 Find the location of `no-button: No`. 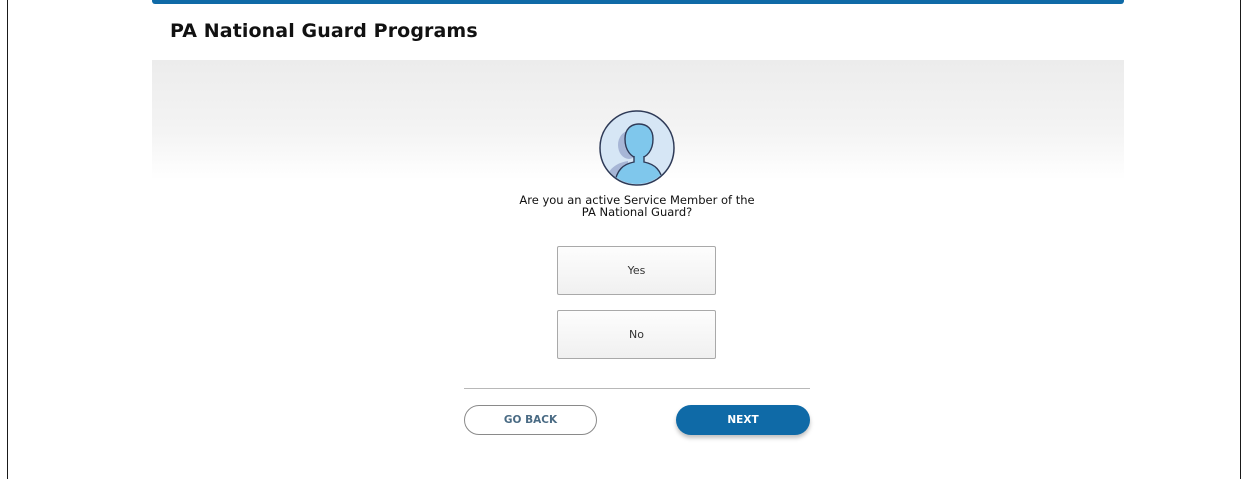

no-button: No is located at coordinates (636, 334).